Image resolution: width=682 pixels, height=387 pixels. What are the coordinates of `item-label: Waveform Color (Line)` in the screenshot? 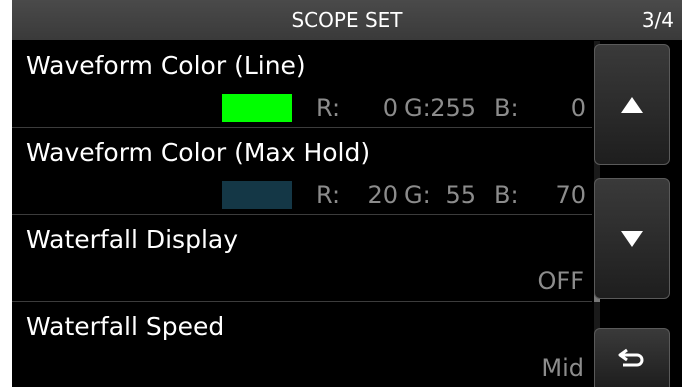 It's located at (166, 65).